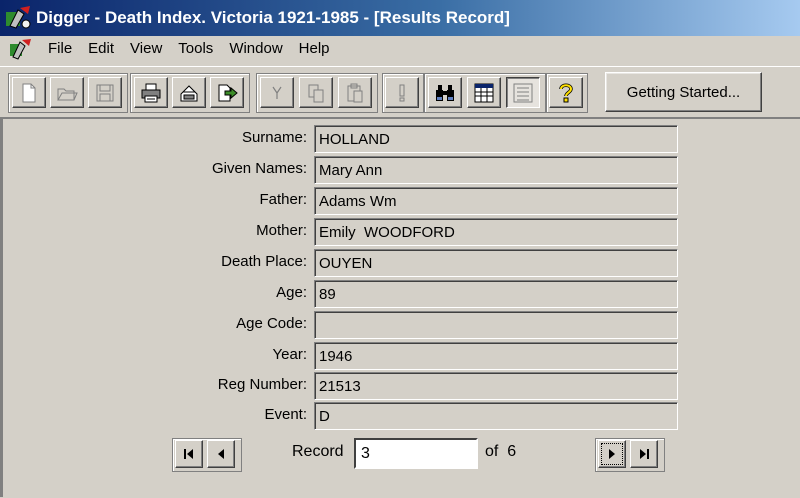 The height and width of the screenshot is (498, 800). I want to click on toolbar-group-help, so click(567, 93).